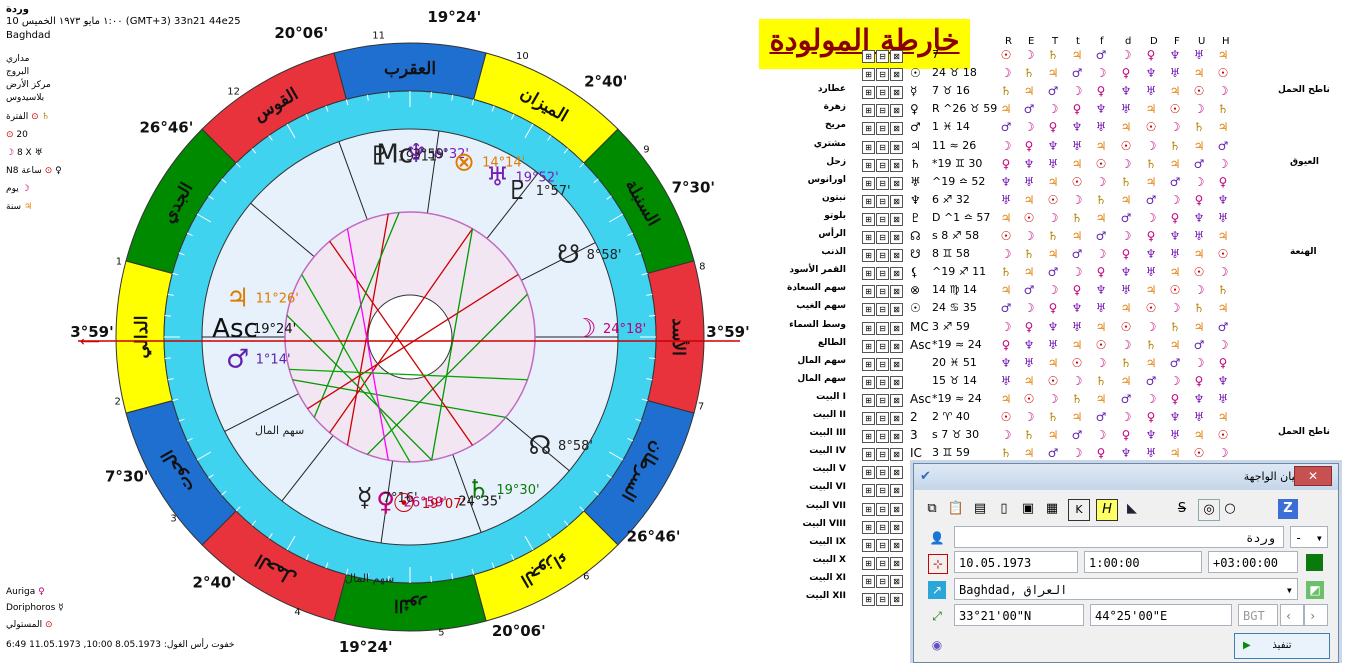 This screenshot has width=1366, height=663. I want to click on row-label: زحل, so click(836, 161).